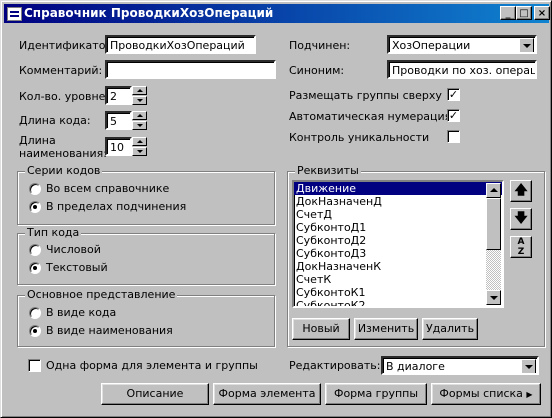  Describe the element at coordinates (61, 70) in the screenshot. I see `comment-label: Комментарий:` at that location.